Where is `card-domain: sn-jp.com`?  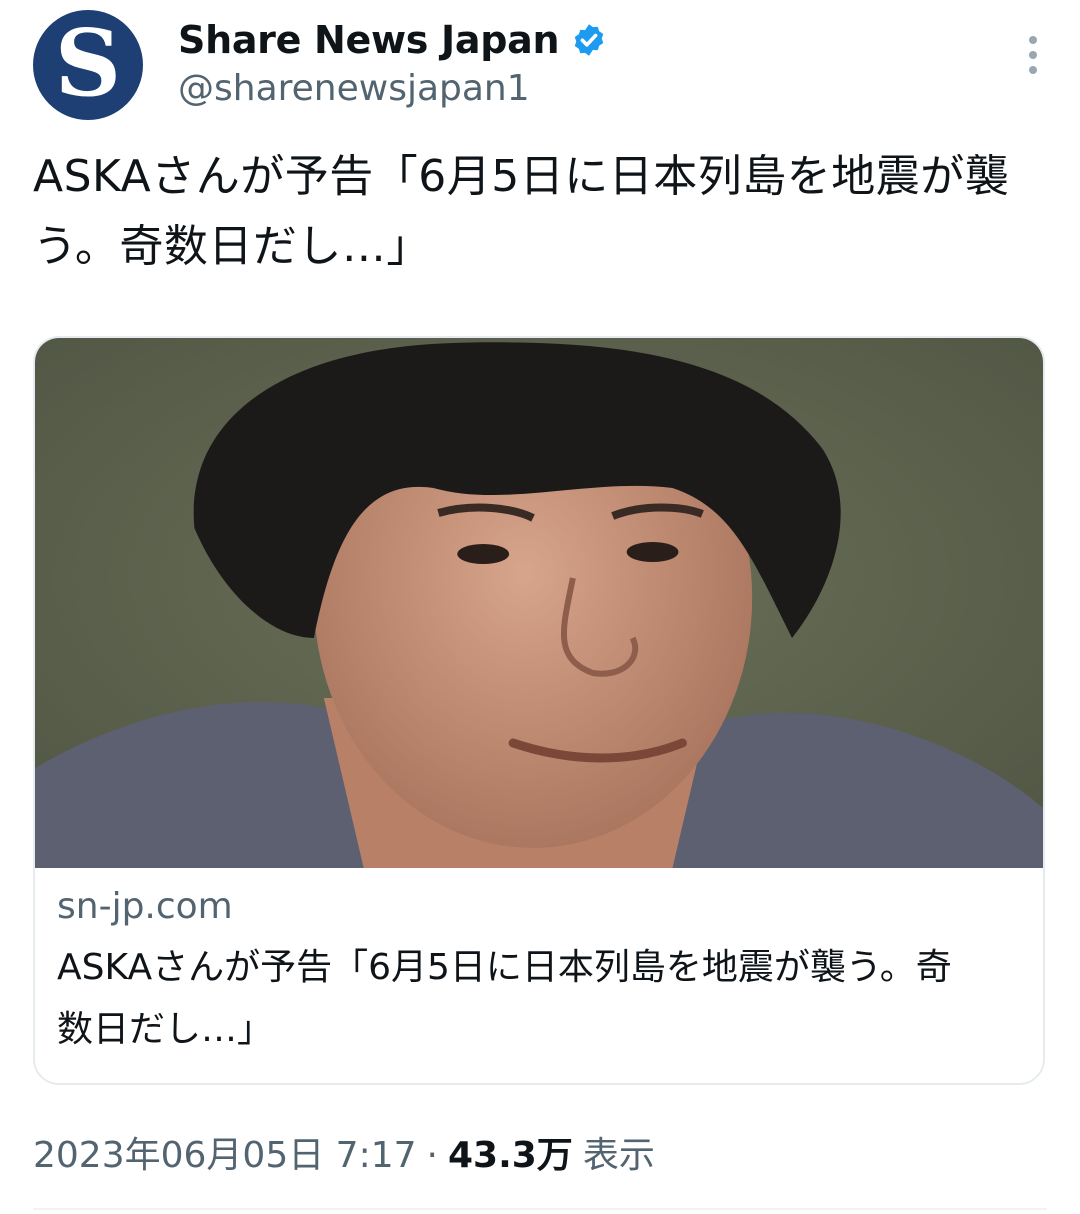 card-domain: sn-jp.com is located at coordinates (539, 906).